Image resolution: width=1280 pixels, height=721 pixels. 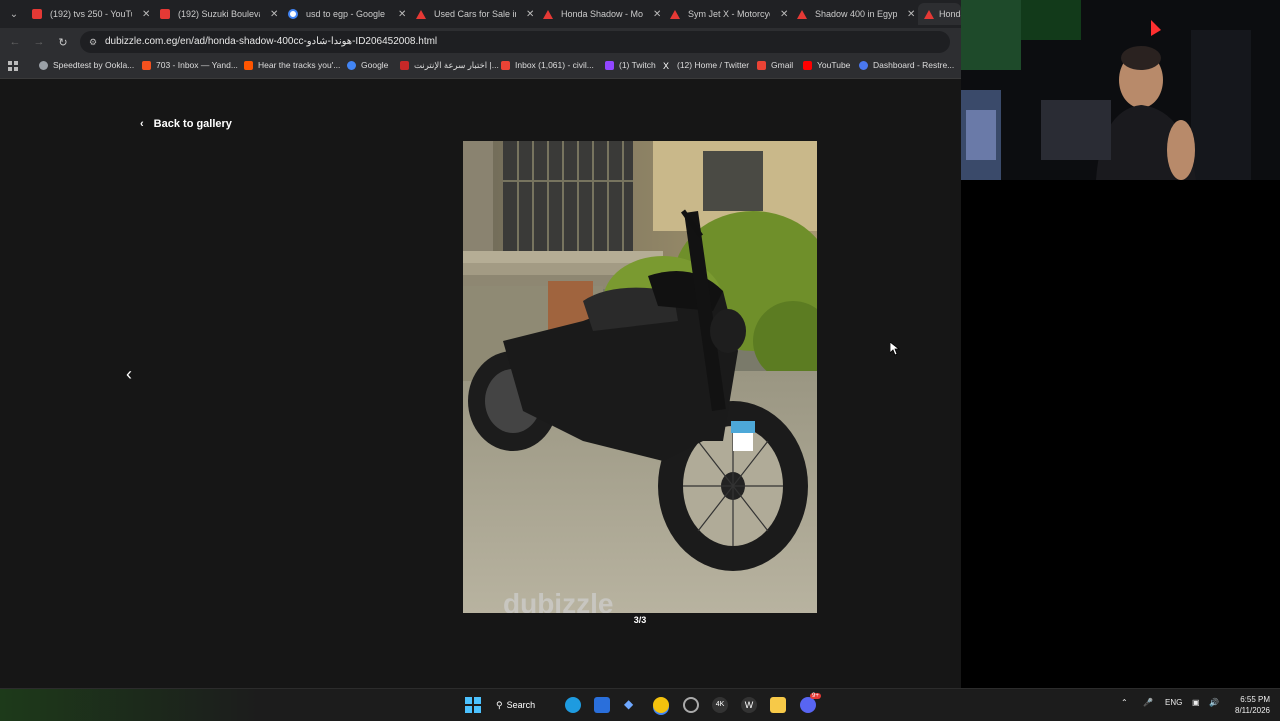 I want to click on streamer-webcam-feed, so click(x=1120, y=90).